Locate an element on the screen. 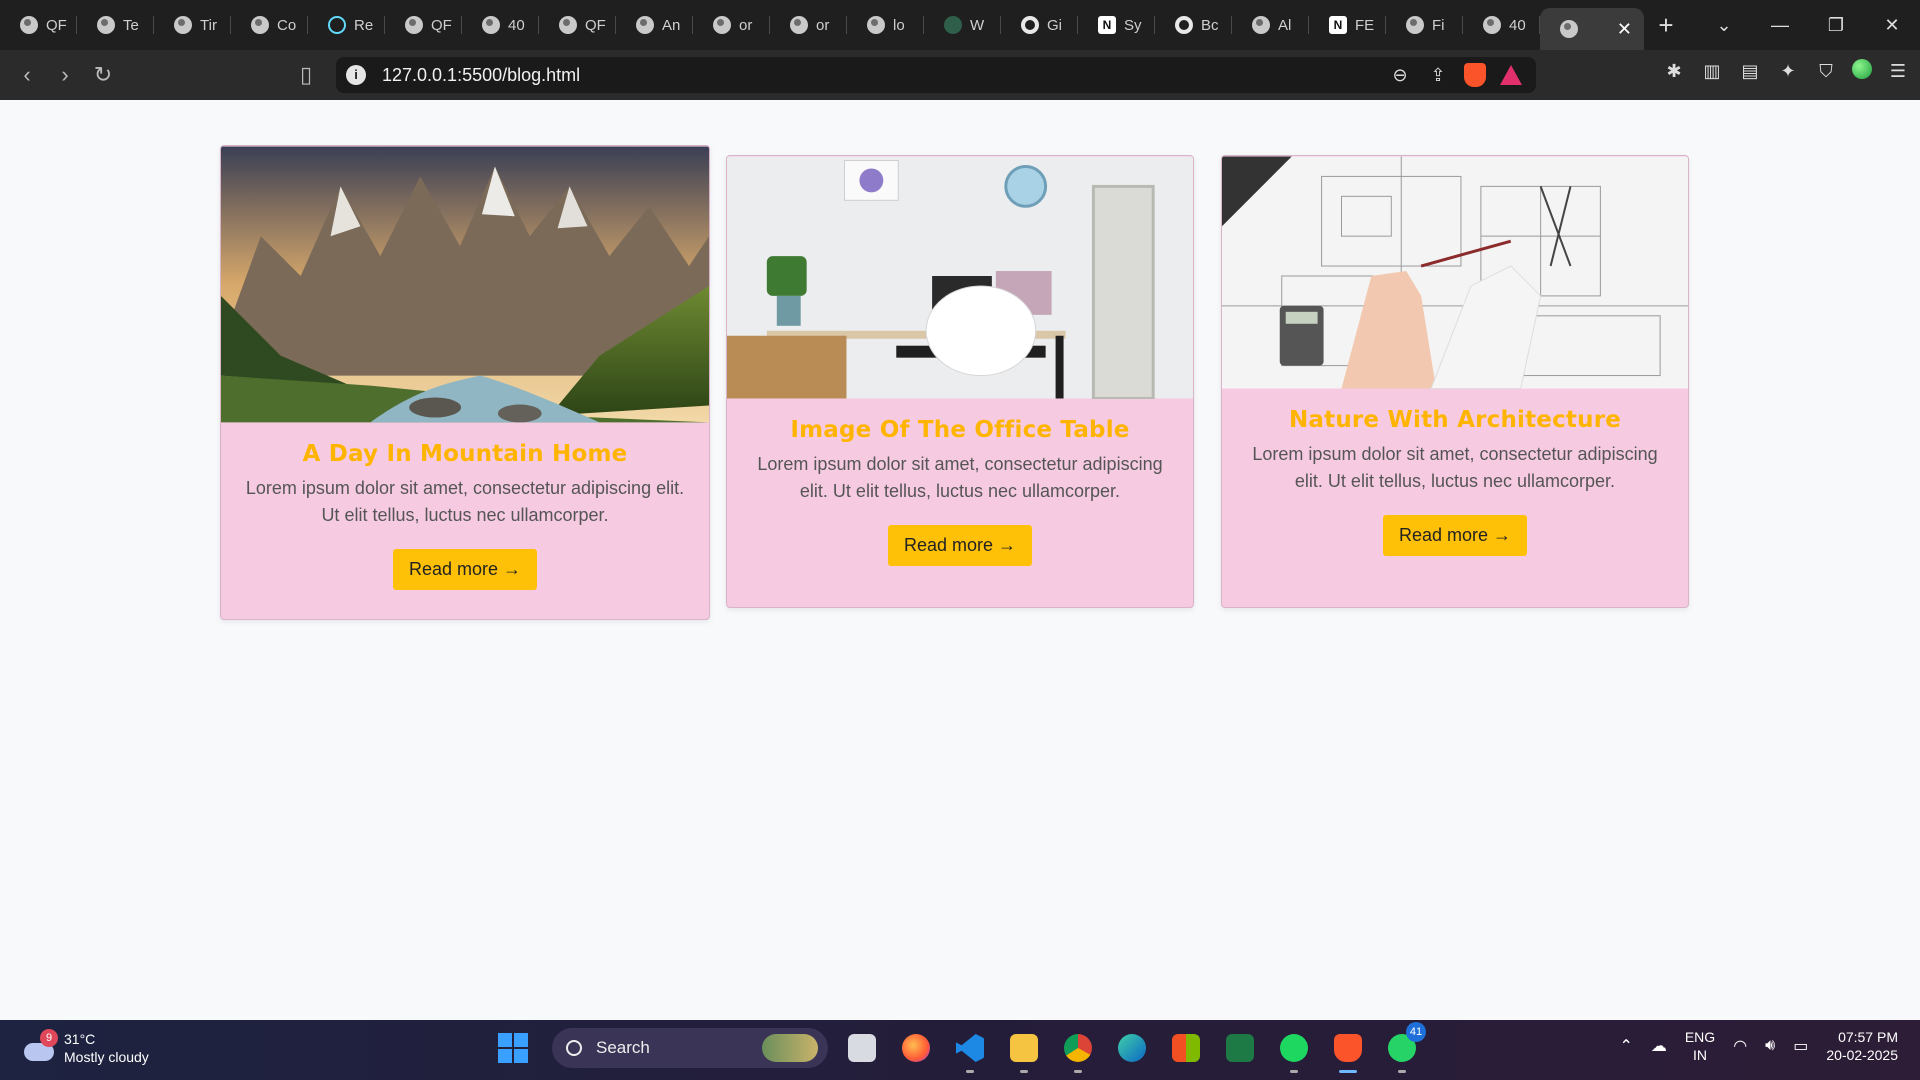 Image resolution: width=1920 pixels, height=1080 pixels. bookmark-icon: ▯ is located at coordinates (306, 75).